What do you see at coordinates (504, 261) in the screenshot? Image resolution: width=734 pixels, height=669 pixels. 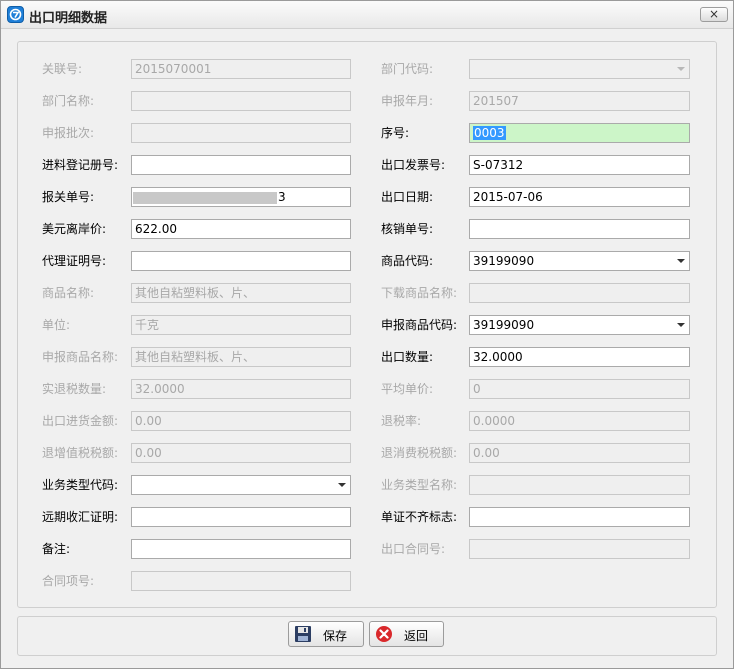 I see `field-value-right-6: 39199090` at bounding box center [504, 261].